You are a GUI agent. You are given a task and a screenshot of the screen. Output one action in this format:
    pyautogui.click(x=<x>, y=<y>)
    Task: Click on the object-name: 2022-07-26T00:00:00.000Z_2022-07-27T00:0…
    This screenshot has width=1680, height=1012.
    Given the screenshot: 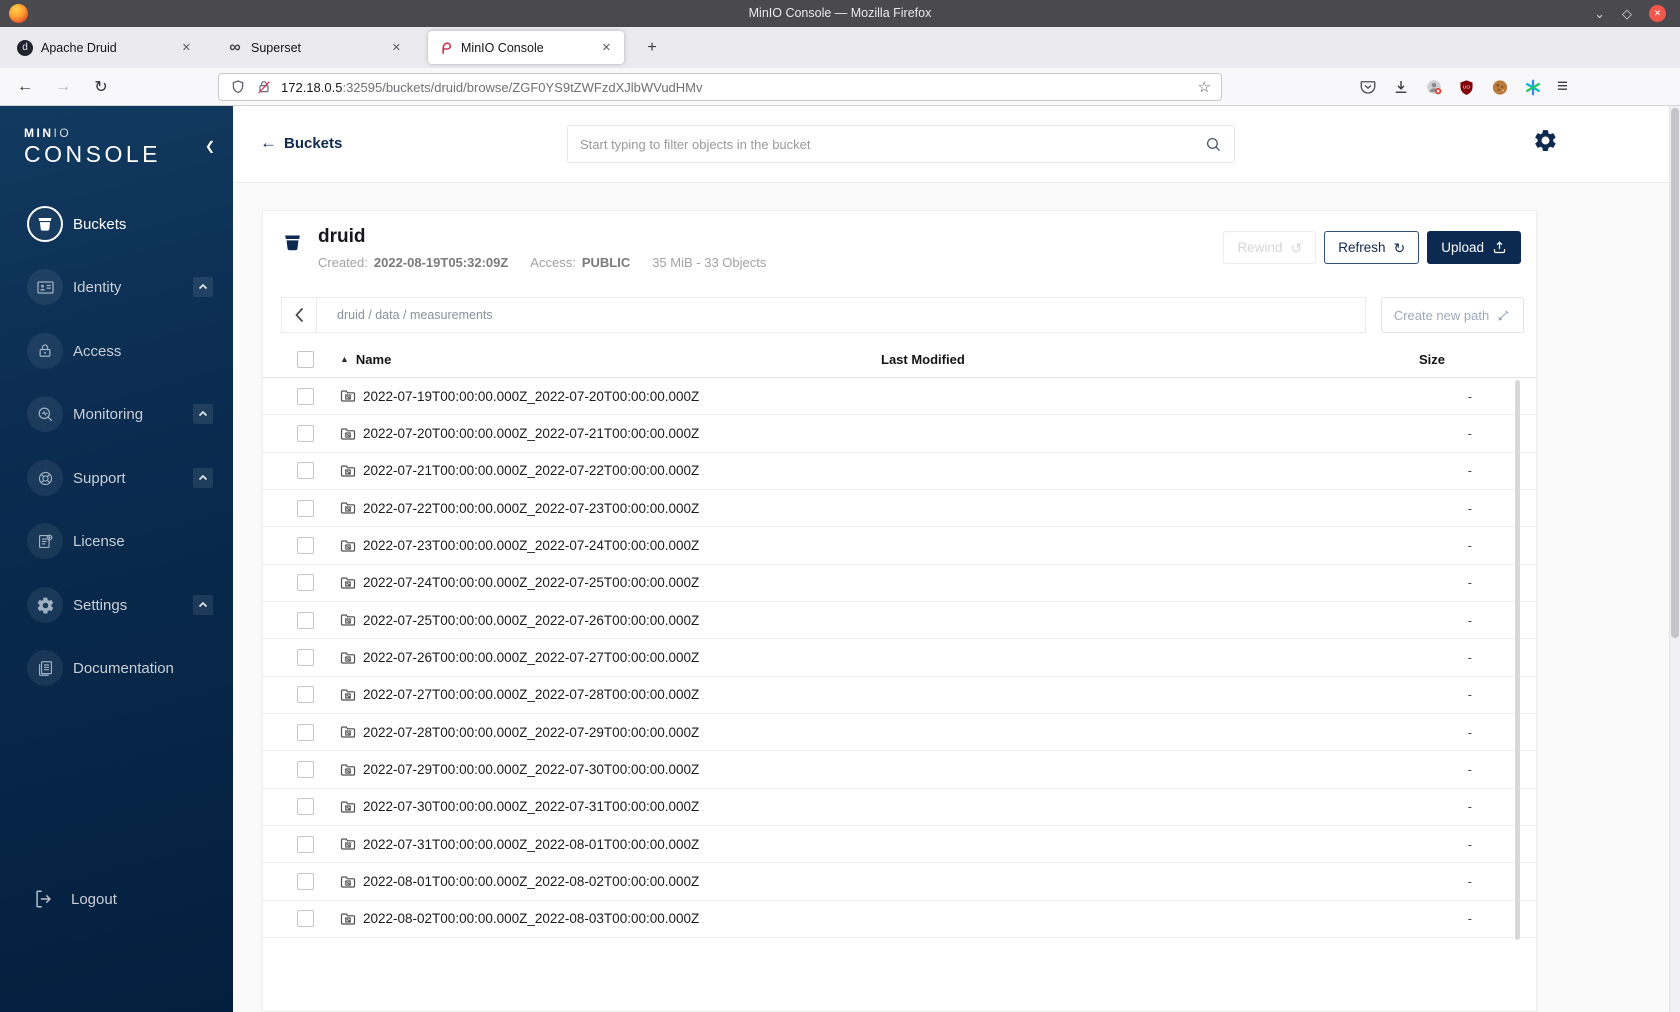 What is the action you would take?
    pyautogui.click(x=531, y=657)
    